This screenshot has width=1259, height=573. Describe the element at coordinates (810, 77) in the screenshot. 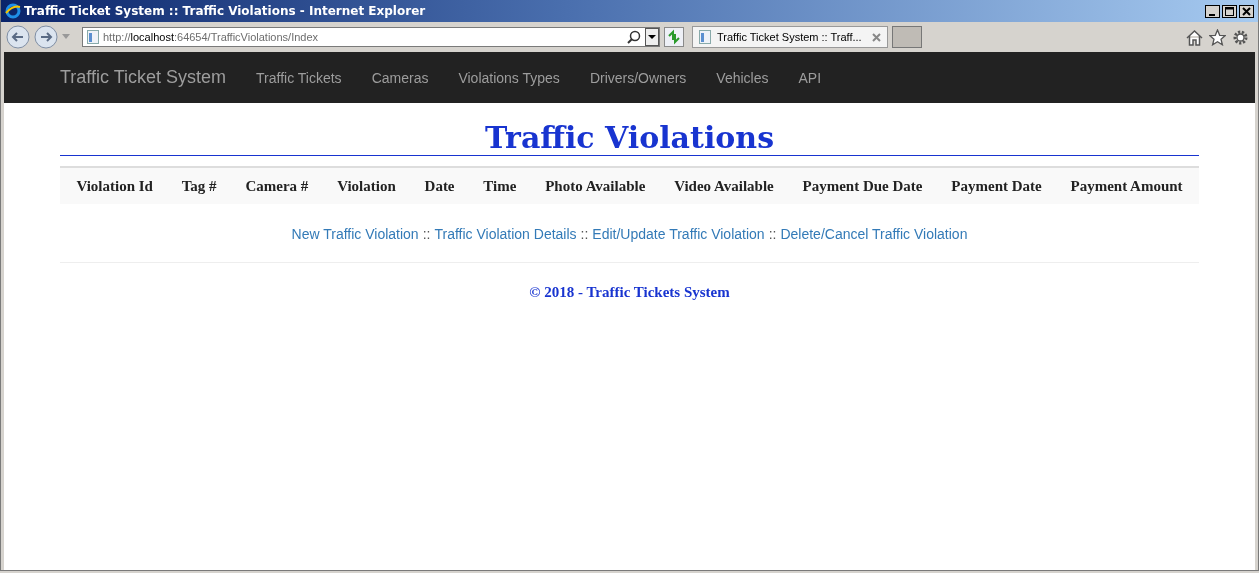

I see `nav-link: API` at that location.